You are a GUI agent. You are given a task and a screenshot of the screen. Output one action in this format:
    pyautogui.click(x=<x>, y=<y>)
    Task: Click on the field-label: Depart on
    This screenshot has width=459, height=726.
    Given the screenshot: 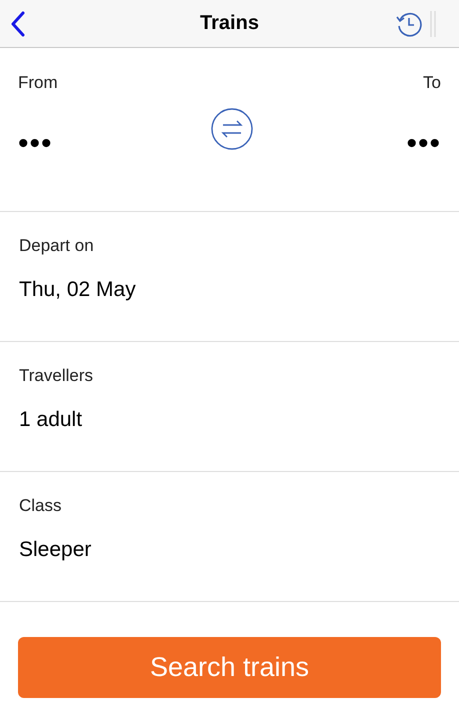 What is the action you would take?
    pyautogui.click(x=56, y=246)
    